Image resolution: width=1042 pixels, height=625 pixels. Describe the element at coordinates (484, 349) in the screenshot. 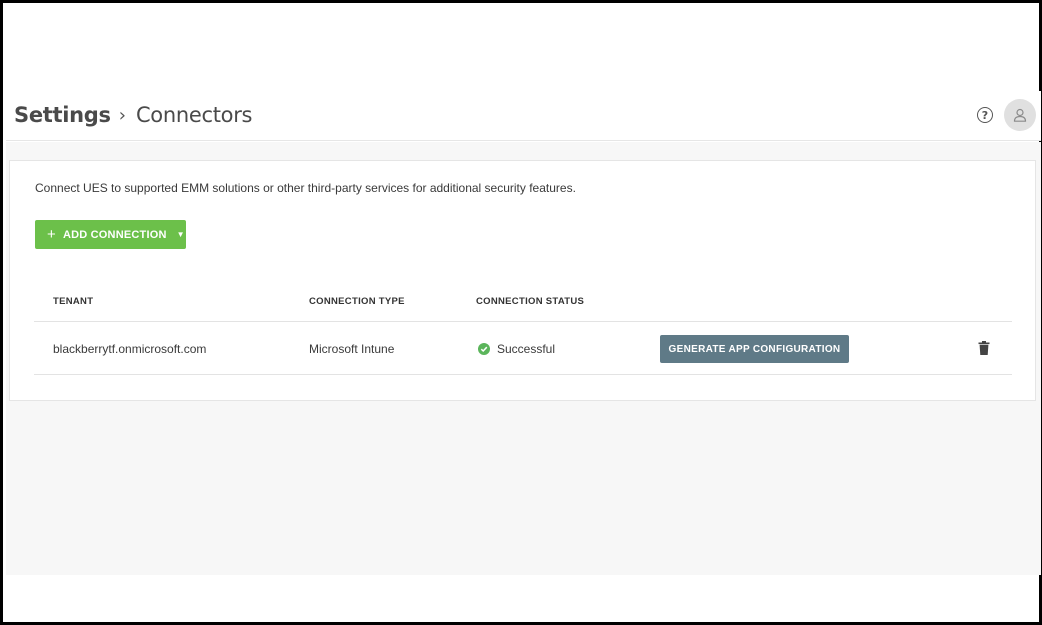

I see `check-circle-icon` at that location.